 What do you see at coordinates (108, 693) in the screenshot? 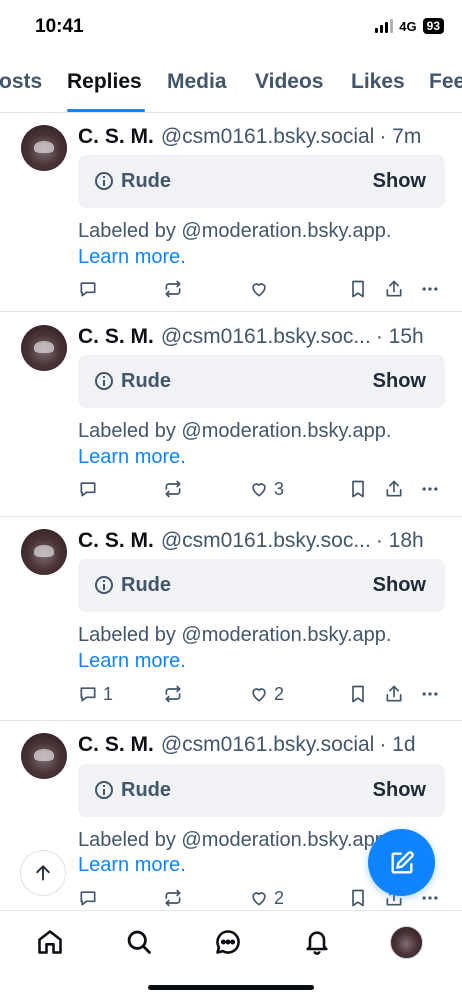
I see `reply-count: 1` at bounding box center [108, 693].